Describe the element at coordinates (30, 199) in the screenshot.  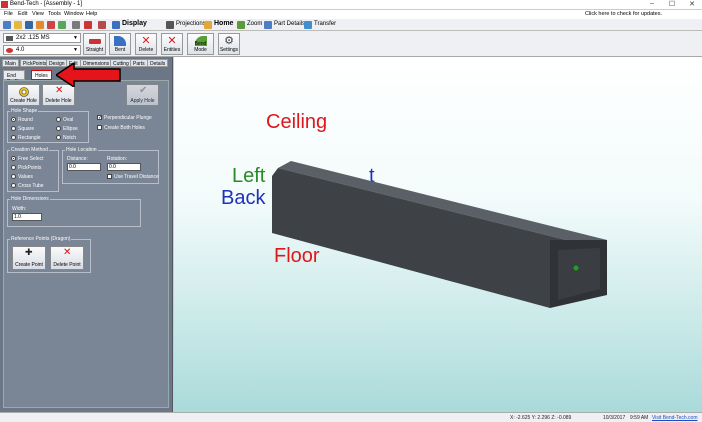
I see `hole-dimensions-title: Hole Dimensions` at that location.